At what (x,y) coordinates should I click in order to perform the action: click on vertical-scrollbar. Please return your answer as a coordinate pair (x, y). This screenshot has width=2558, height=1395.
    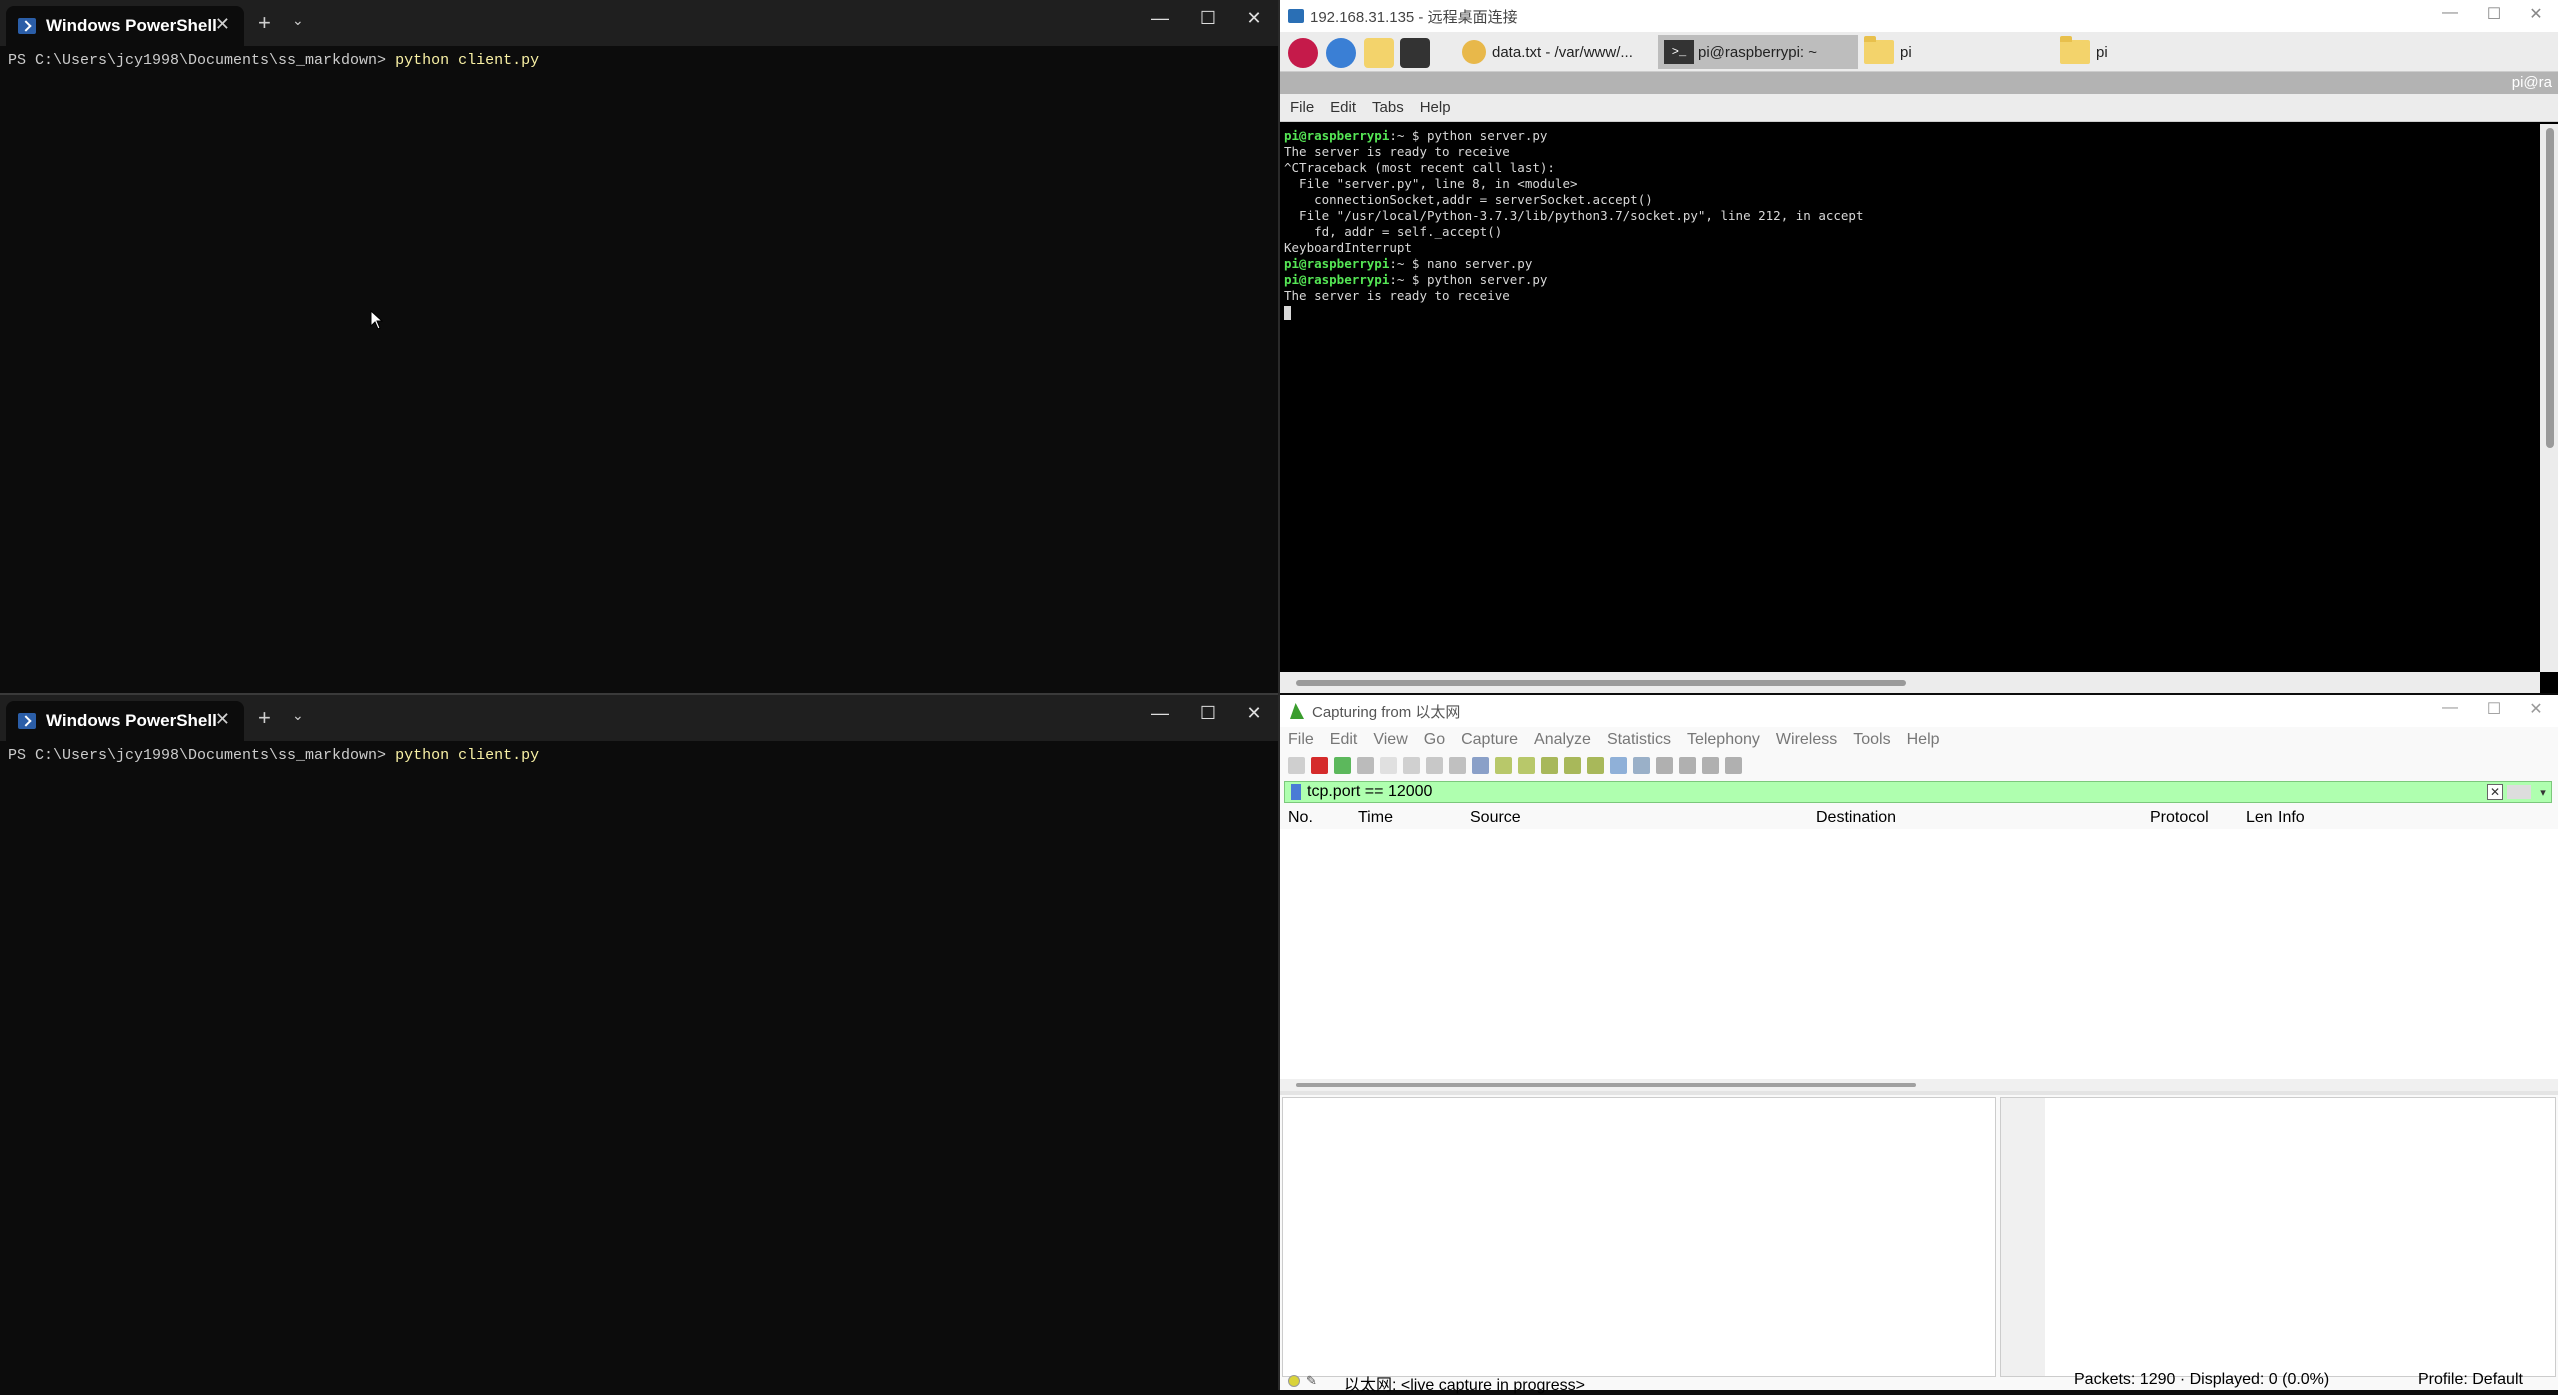
    Looking at the image, I should click on (2549, 398).